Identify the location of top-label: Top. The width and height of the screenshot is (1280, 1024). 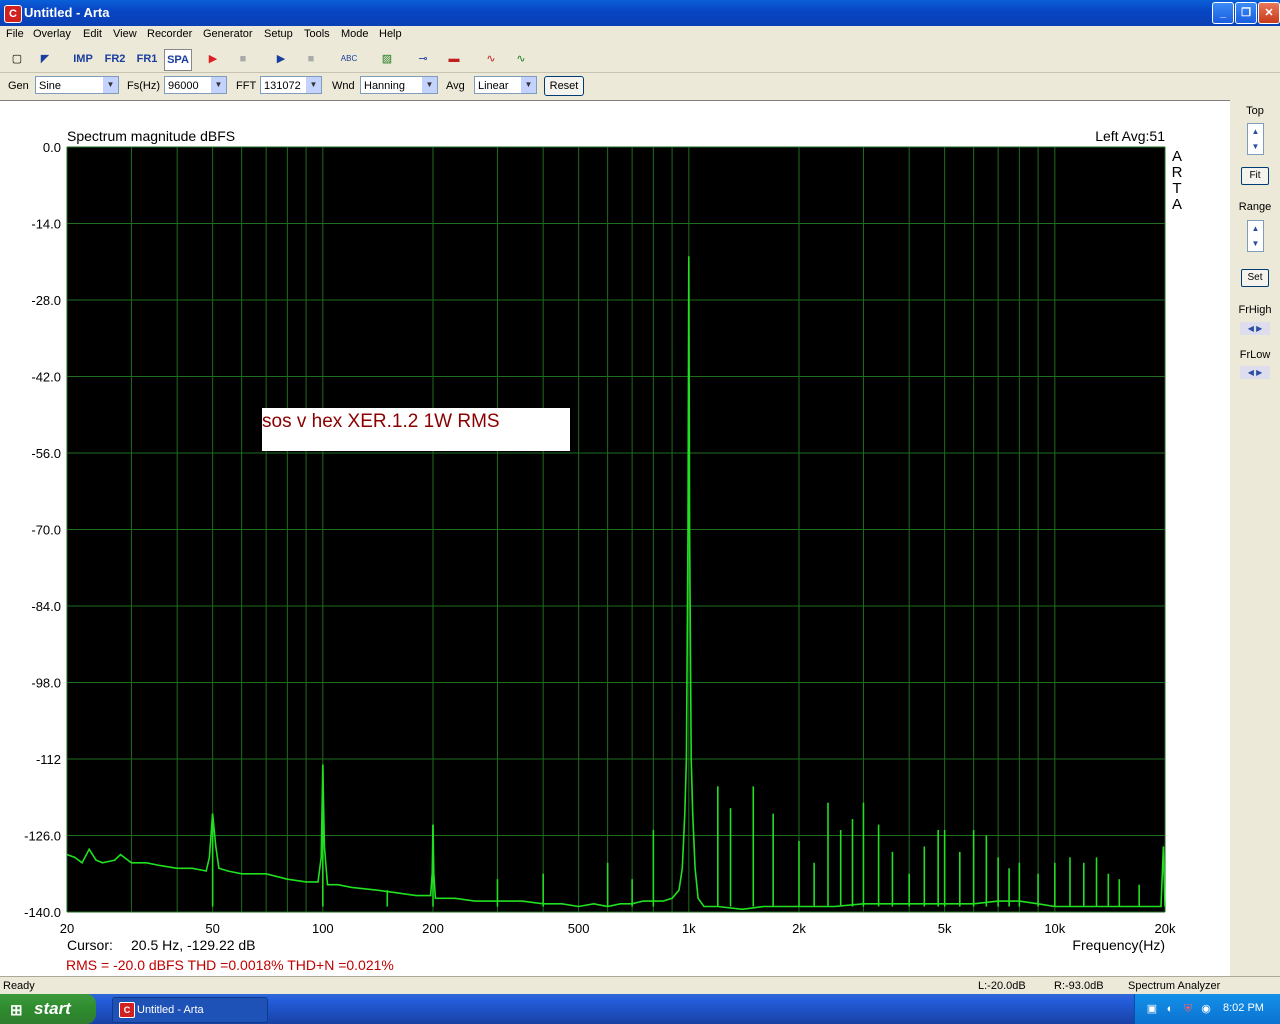
(1255, 111).